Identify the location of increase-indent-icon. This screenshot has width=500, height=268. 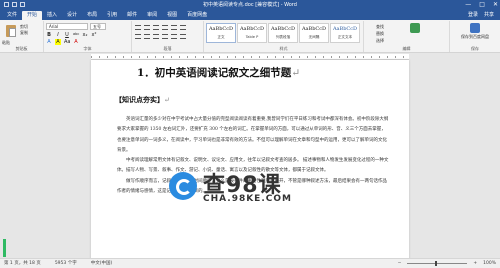
(174, 27).